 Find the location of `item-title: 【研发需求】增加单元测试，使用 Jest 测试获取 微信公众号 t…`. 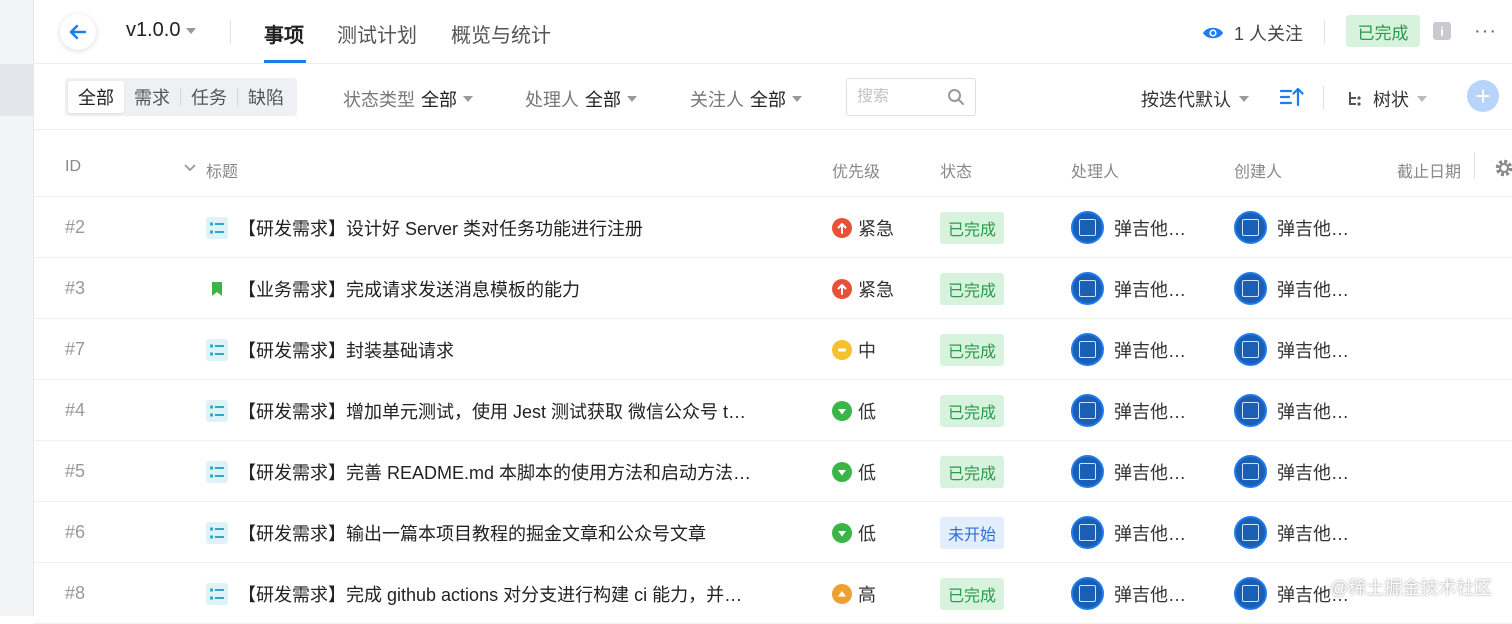

item-title: 【研发需求】增加单元测试，使用 Jest 测试获取 微信公众号 t… is located at coordinates (492, 411).